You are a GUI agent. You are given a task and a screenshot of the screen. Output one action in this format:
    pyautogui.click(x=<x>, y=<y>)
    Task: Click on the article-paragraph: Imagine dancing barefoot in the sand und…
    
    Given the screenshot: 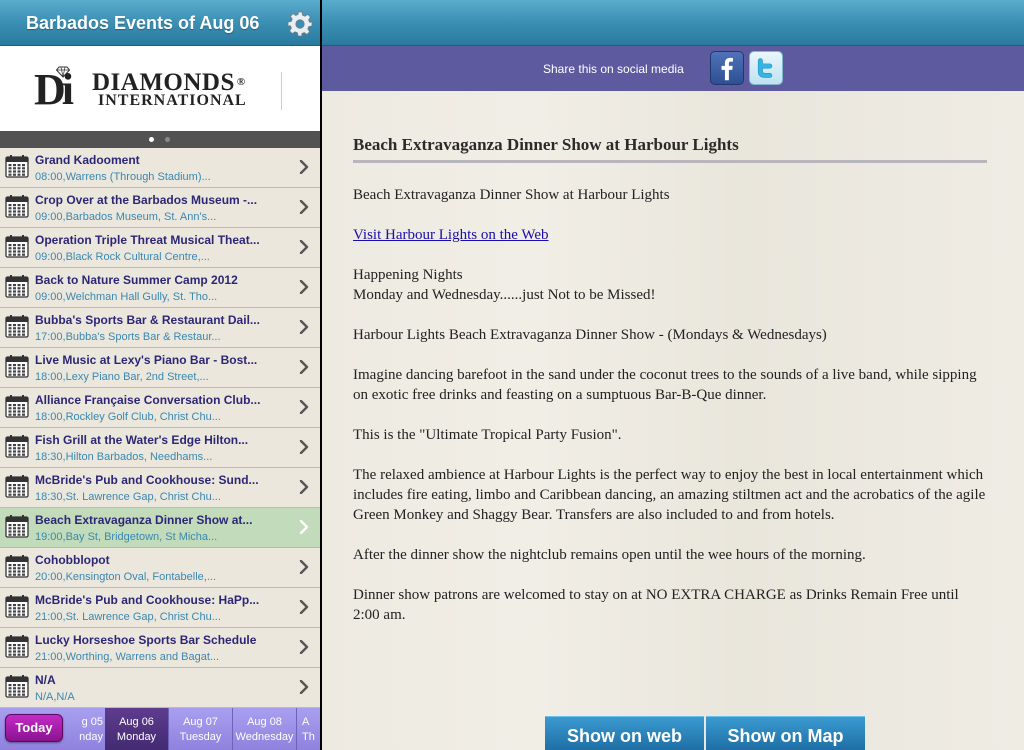 What is the action you would take?
    pyautogui.click(x=665, y=385)
    